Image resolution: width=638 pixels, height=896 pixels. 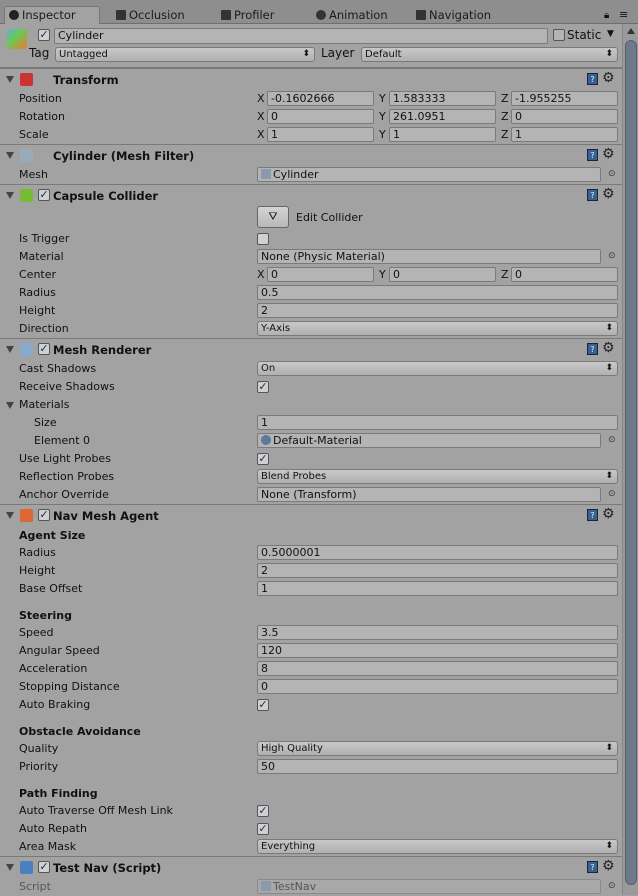 What do you see at coordinates (263, 811) in the screenshot?
I see `auto-traverse-off-mesh-link-checkbox: ✓` at bounding box center [263, 811].